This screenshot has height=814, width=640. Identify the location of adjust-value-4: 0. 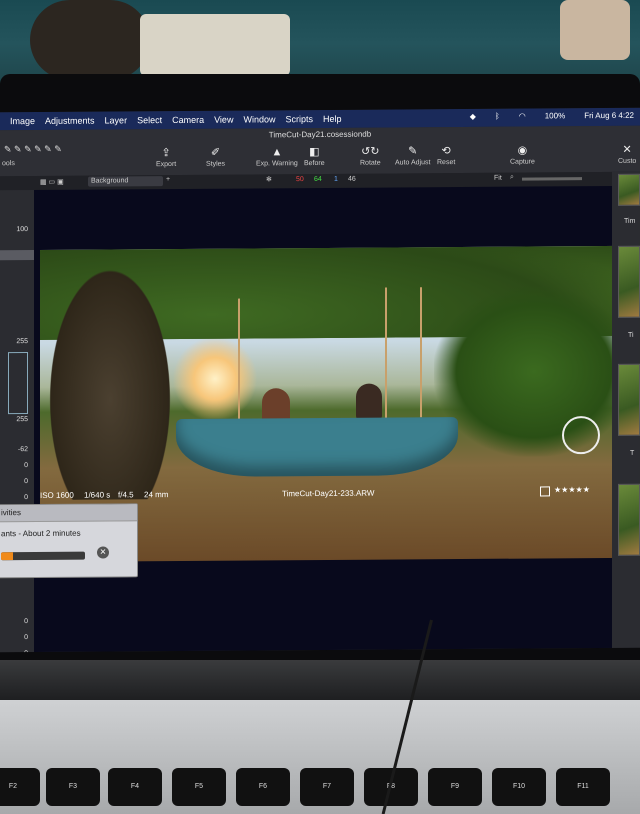
(26, 497).